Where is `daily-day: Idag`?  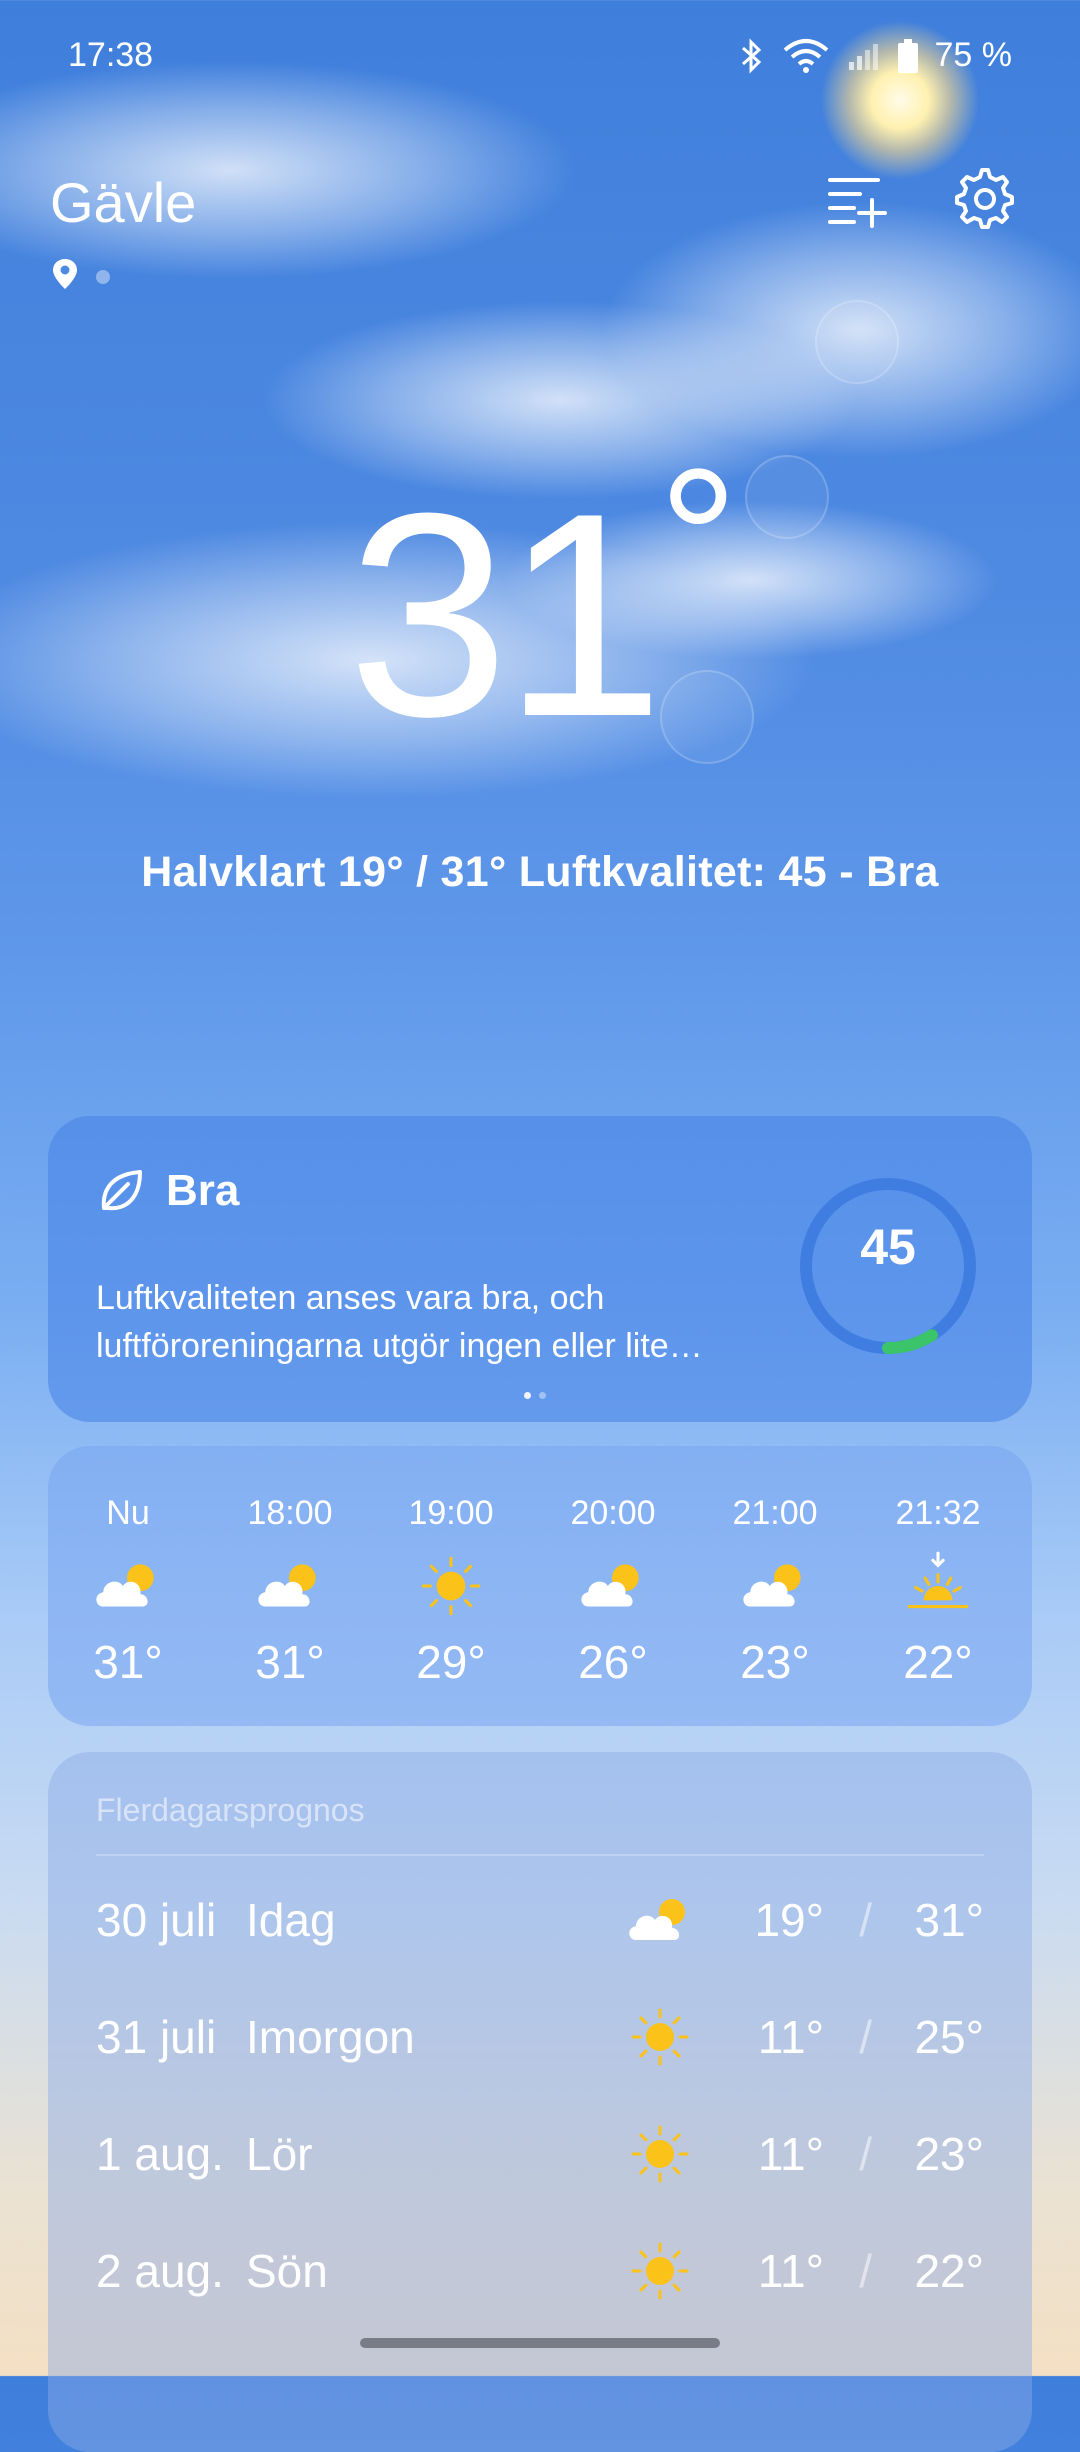 daily-day: Idag is located at coordinates (291, 1920).